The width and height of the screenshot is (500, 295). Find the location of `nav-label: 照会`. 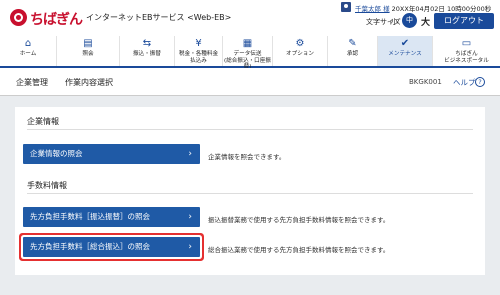

nav-label: 照会 is located at coordinates (88, 54).